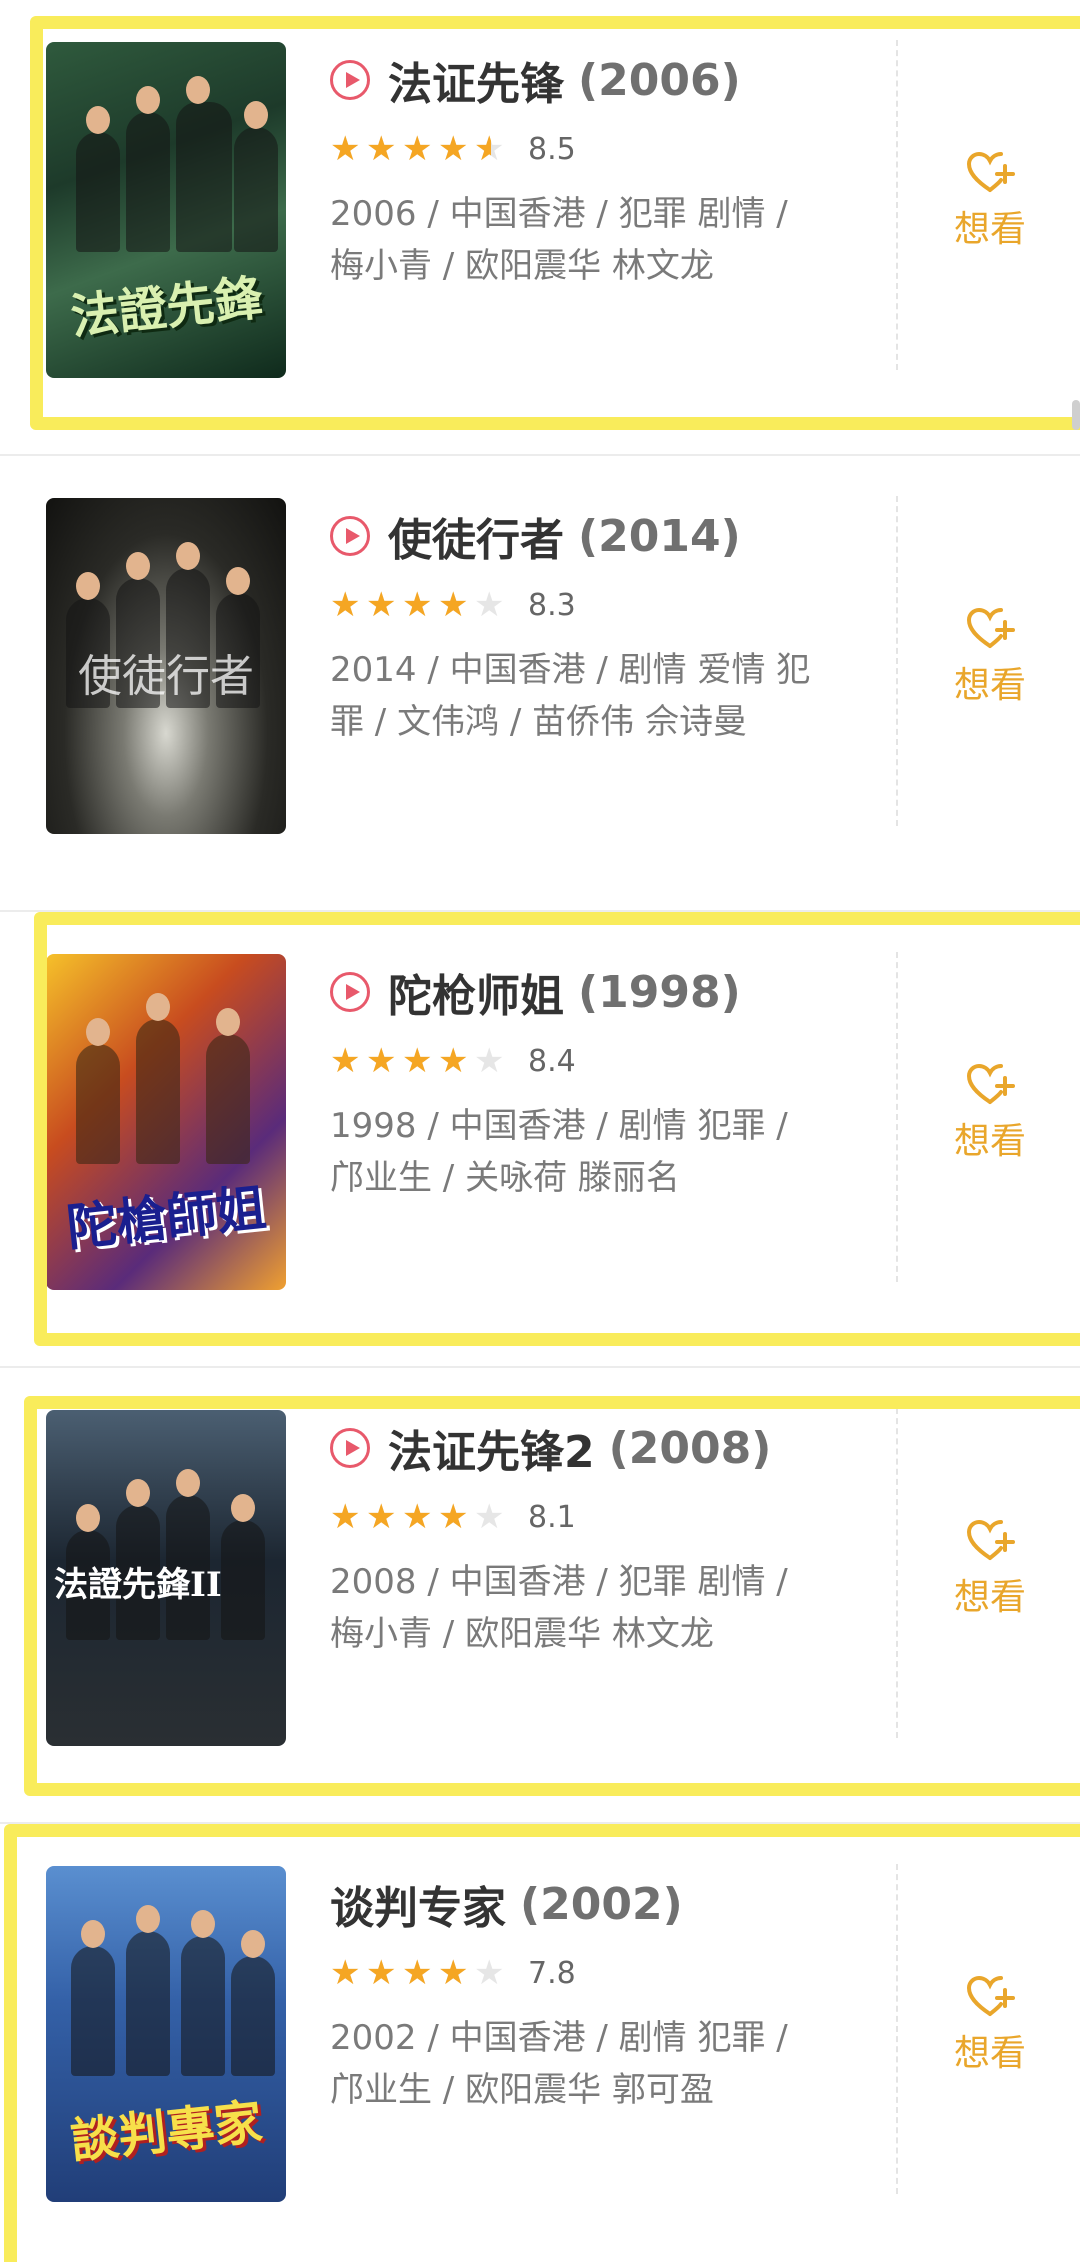 Image resolution: width=1080 pixels, height=2262 pixels. I want to click on title-line: 谈判专家 (2002), so click(600, 1904).